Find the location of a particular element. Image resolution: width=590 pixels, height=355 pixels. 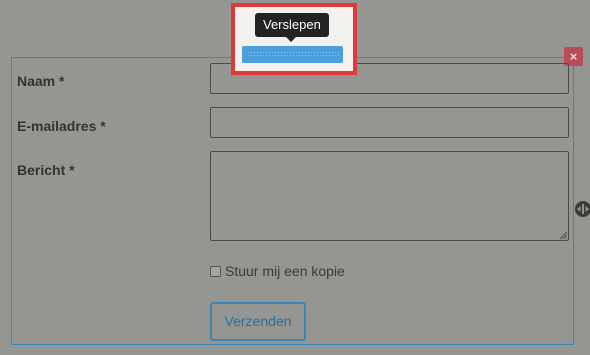

tooltip-arrow is located at coordinates (291, 39).